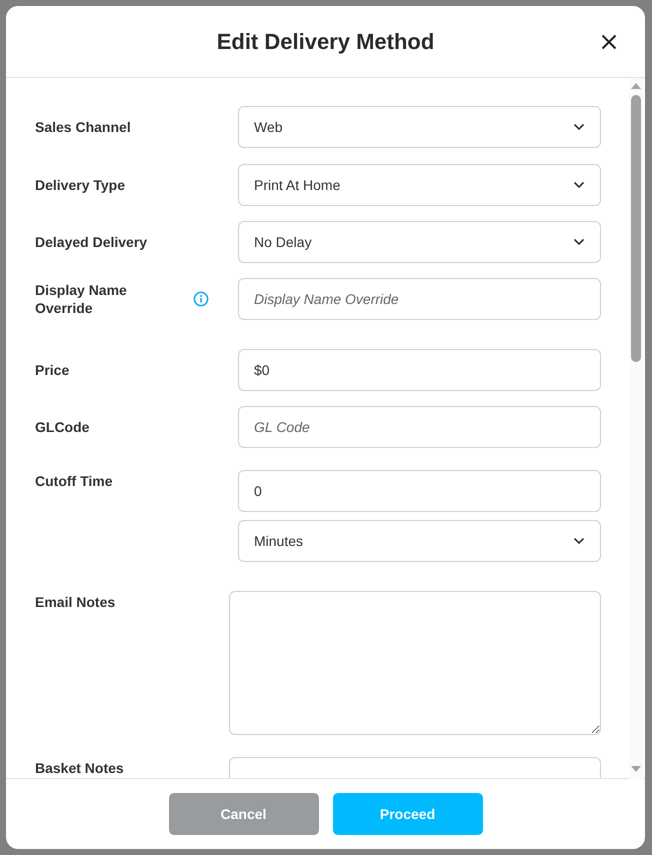 The image size is (652, 855). What do you see at coordinates (80, 185) in the screenshot?
I see `field-label: Delivery Type` at bounding box center [80, 185].